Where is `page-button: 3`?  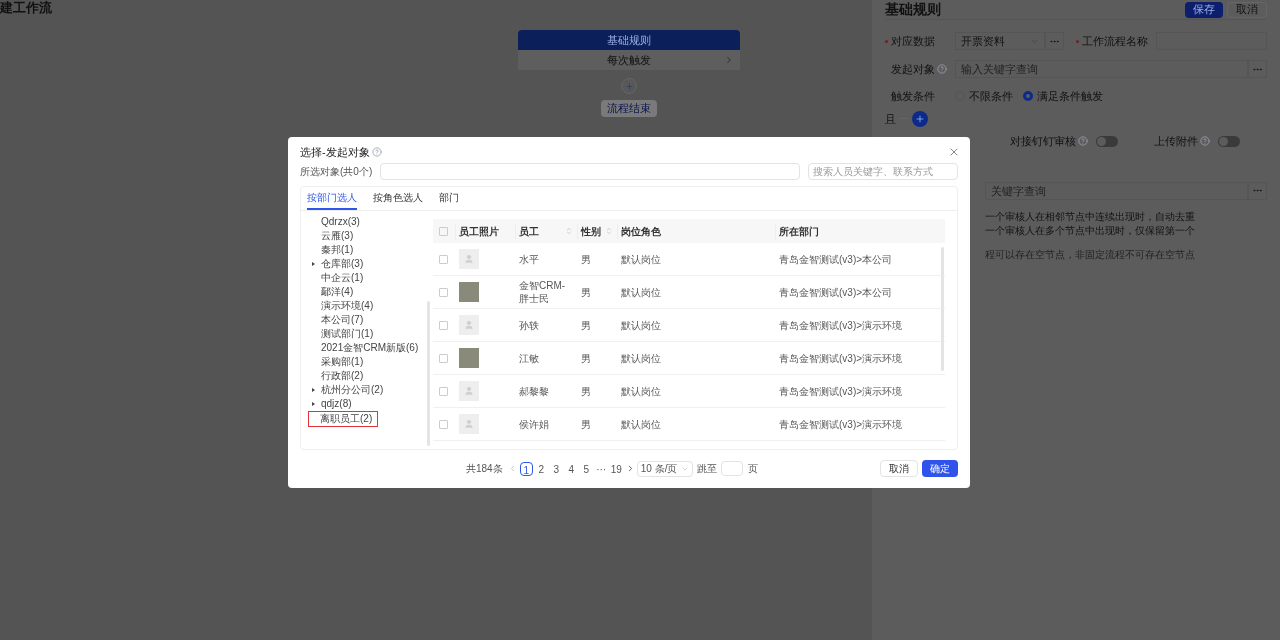
page-button: 3 is located at coordinates (556, 468).